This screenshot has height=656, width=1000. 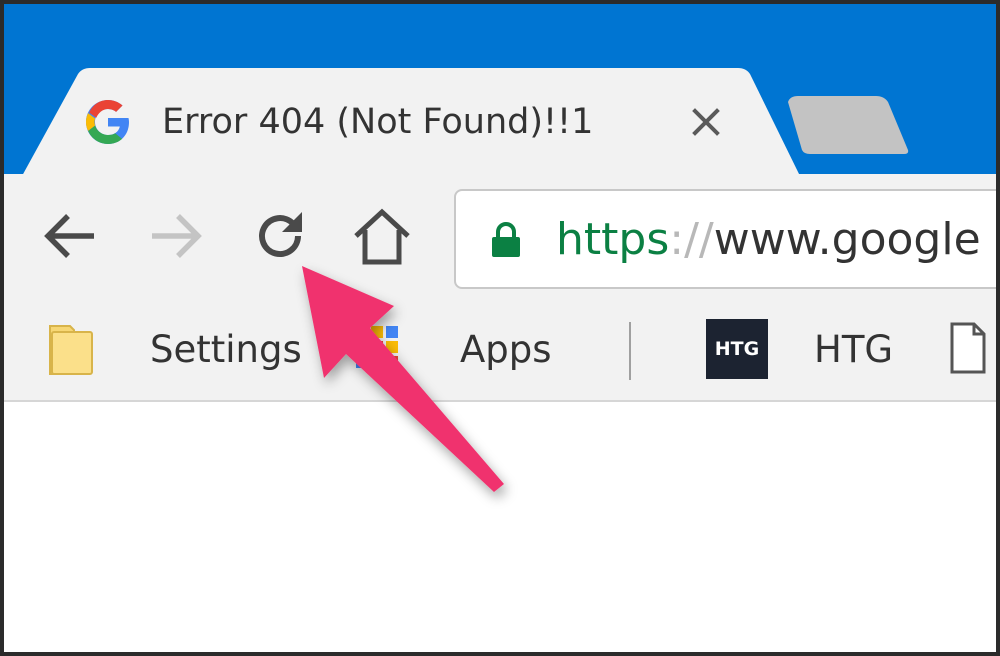 What do you see at coordinates (70, 236) in the screenshot?
I see `back-button` at bounding box center [70, 236].